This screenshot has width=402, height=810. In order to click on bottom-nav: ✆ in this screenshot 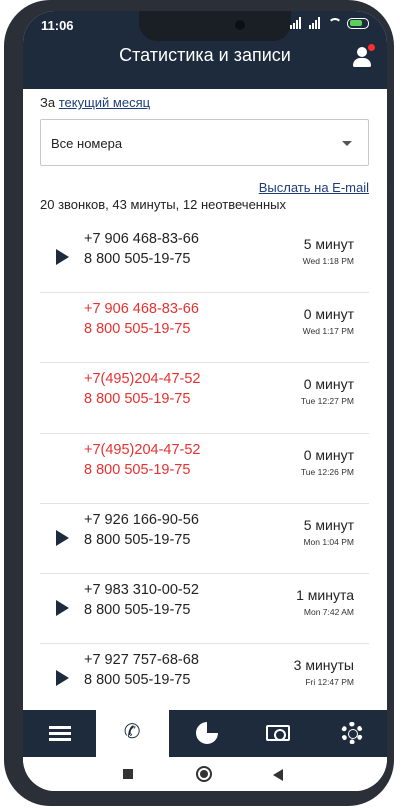, I will do `click(205, 733)`.